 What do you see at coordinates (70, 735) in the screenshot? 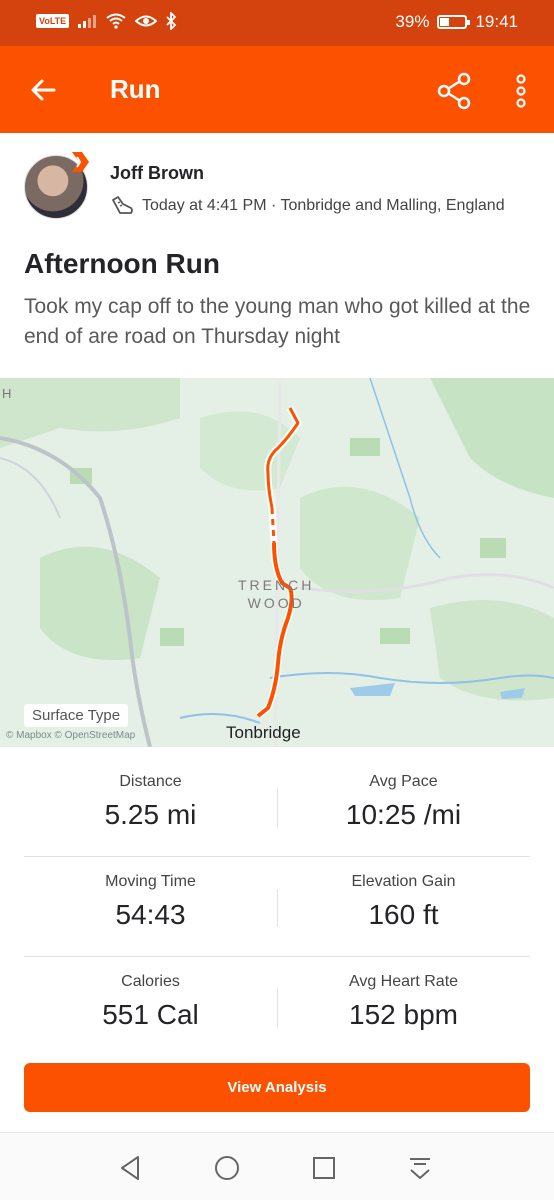
I see `map-attribution: © Mapbox © OpenStreetMap` at bounding box center [70, 735].